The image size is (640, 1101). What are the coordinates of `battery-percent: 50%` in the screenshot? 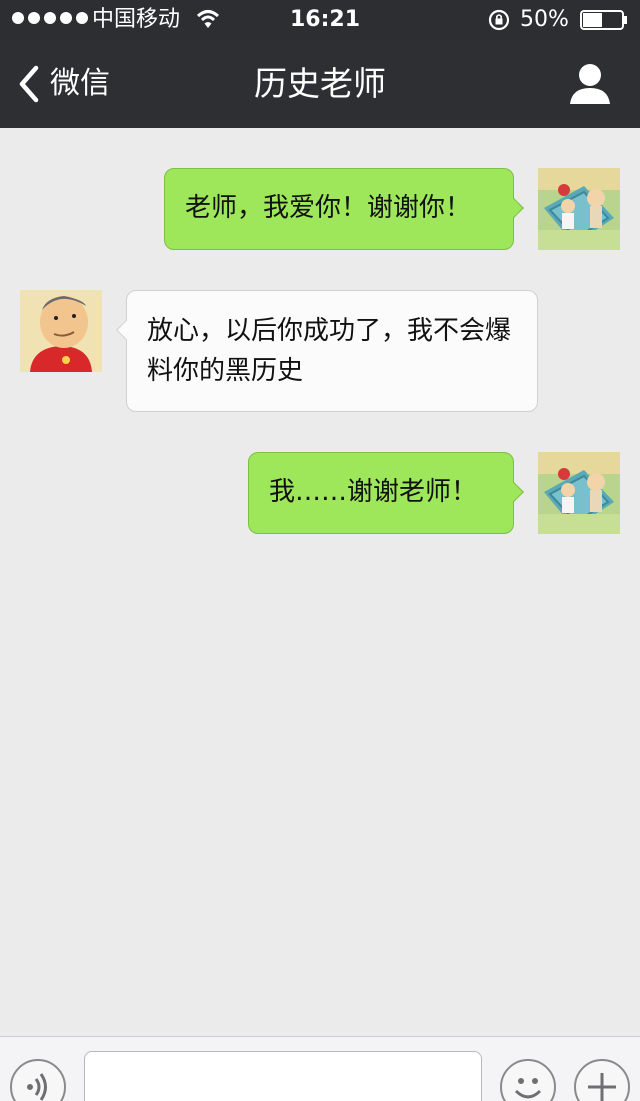 It's located at (544, 19).